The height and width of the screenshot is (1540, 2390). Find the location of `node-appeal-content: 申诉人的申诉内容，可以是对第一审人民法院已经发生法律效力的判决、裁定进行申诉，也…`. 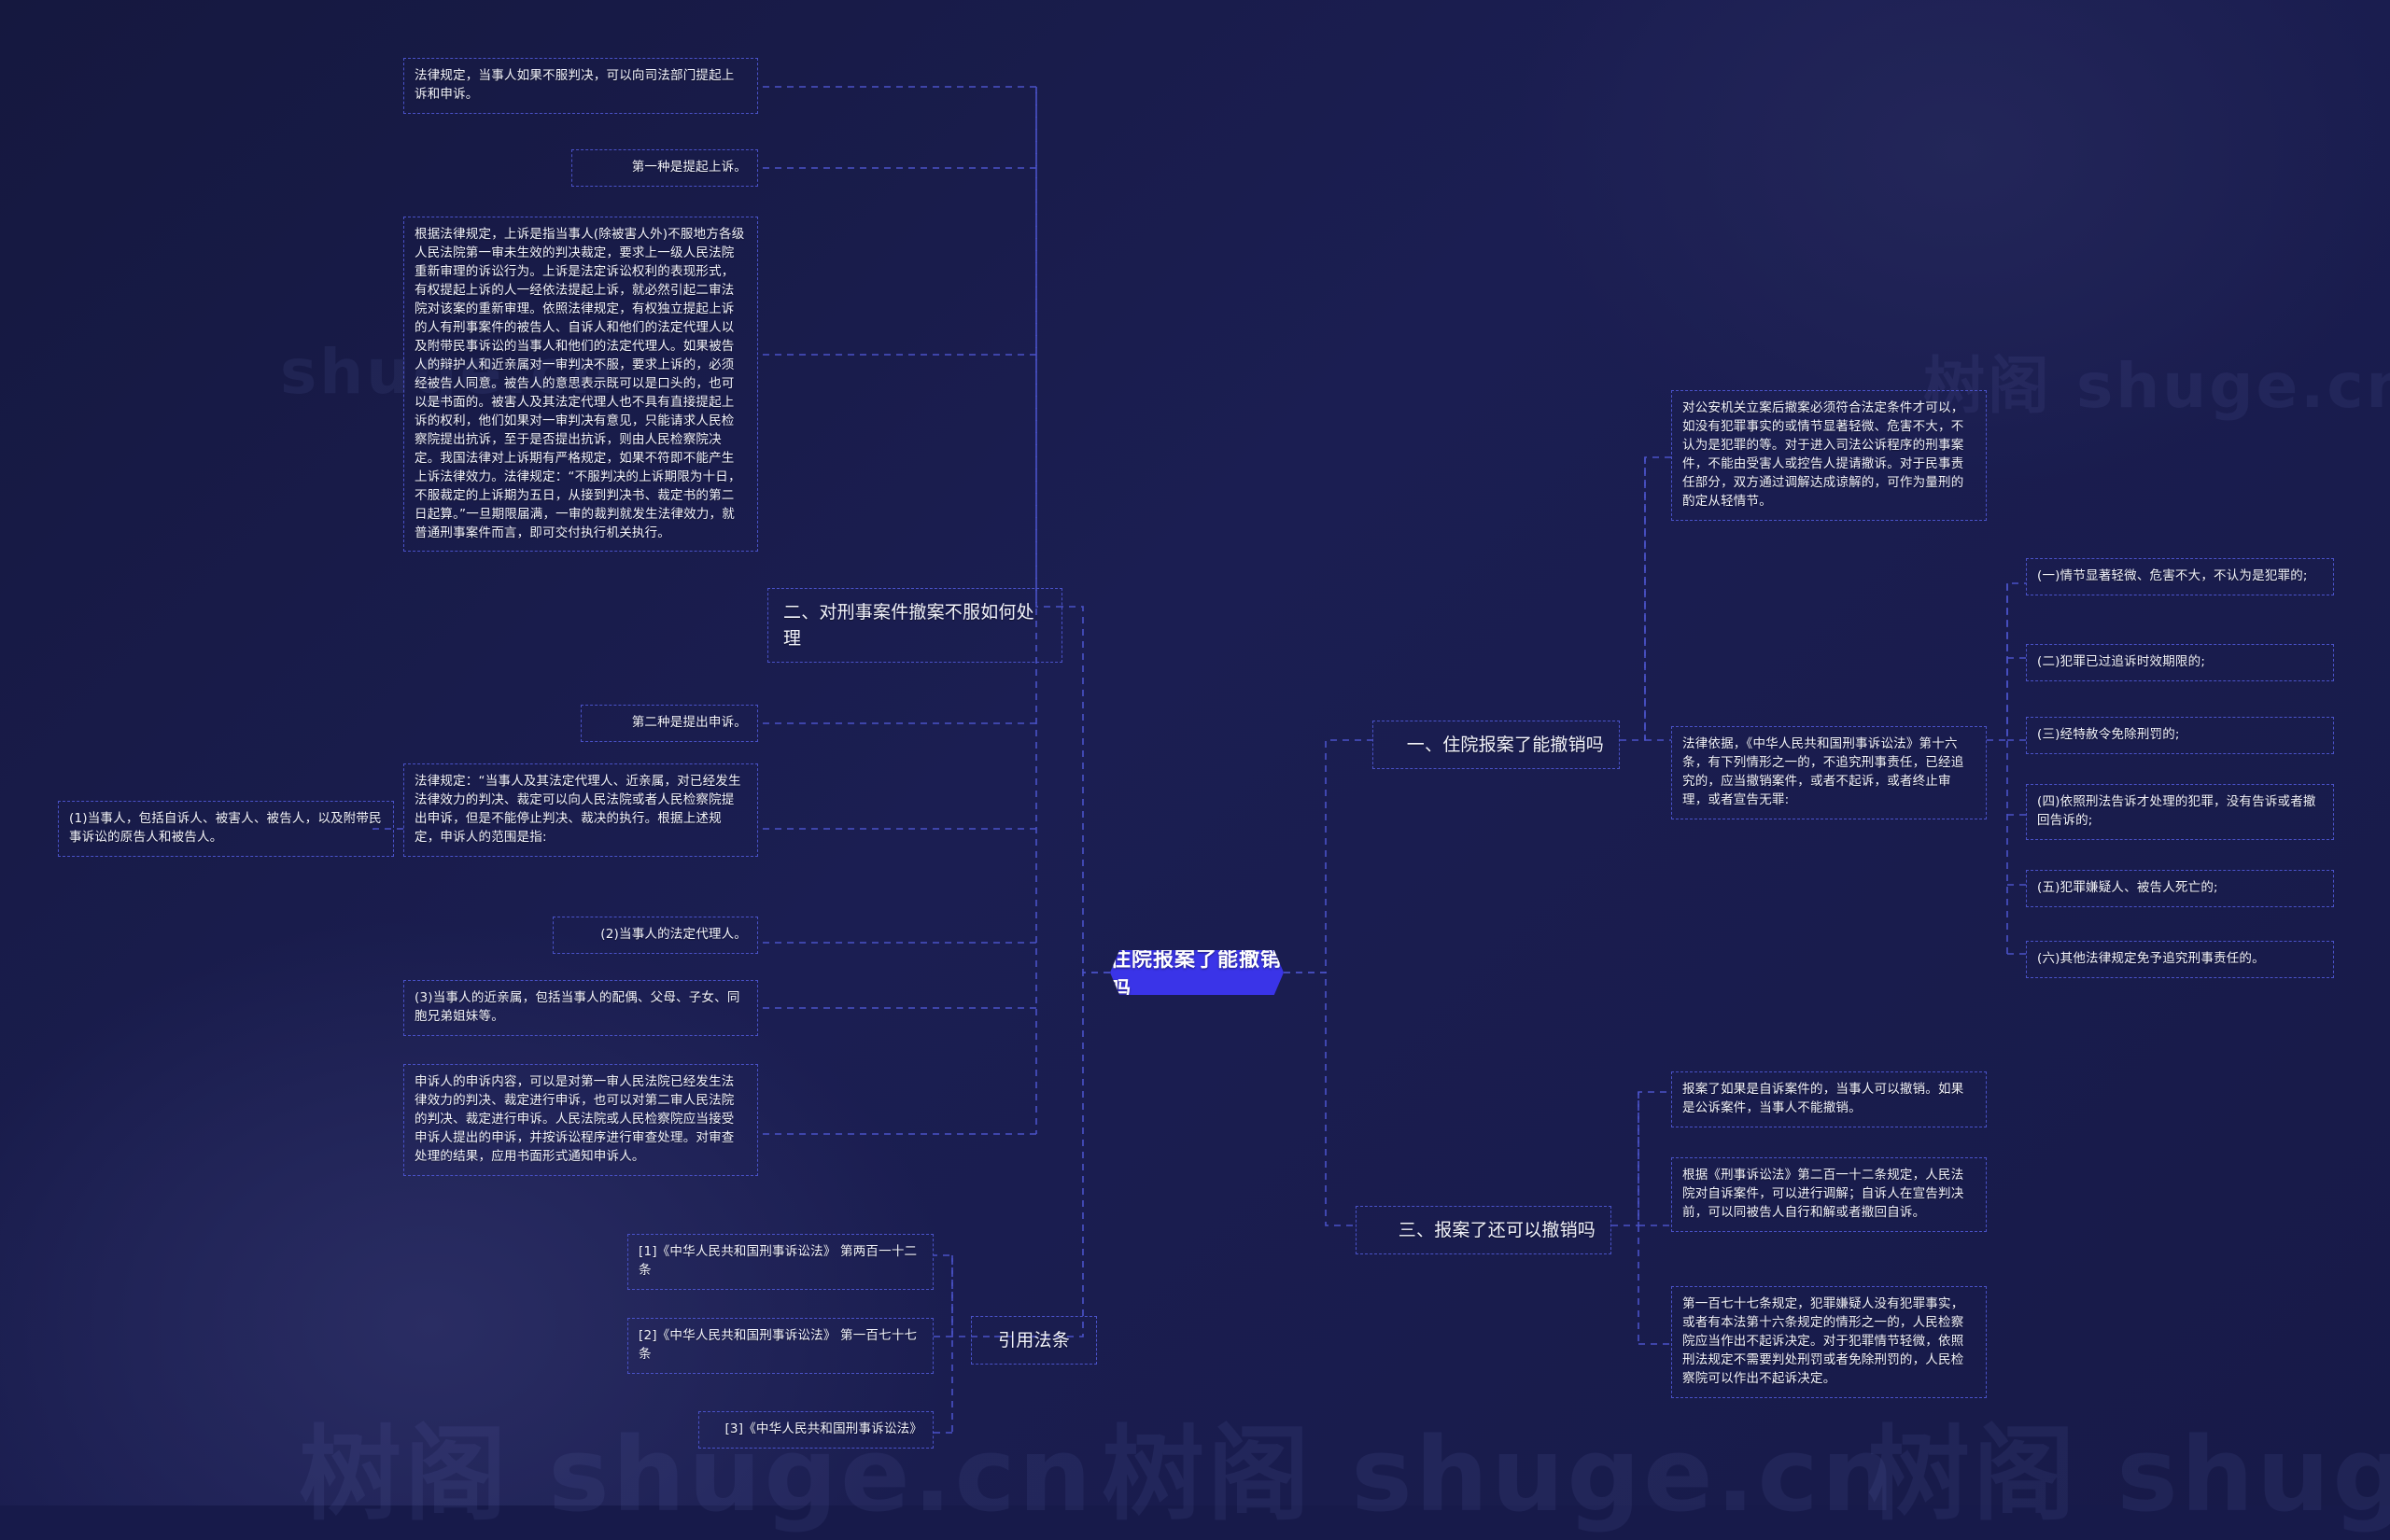

node-appeal-content: 申诉人的申诉内容，可以是对第一审人民法院已经发生法律效力的判决、裁定进行申诉，也… is located at coordinates (580, 1120).